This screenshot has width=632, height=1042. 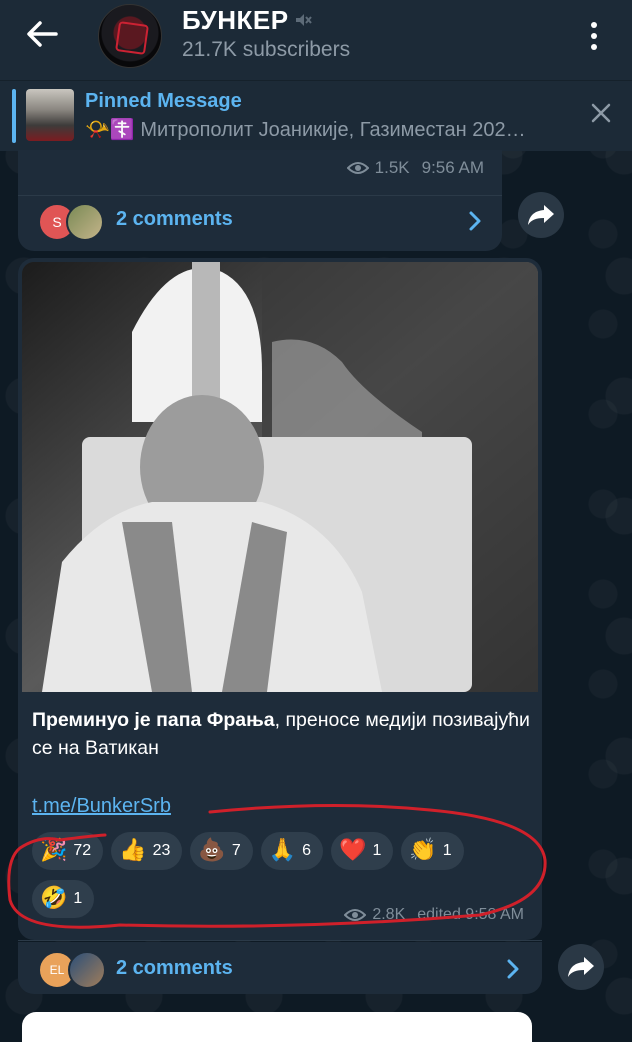 I want to click on previous-comments-label: 2 comments, so click(x=174, y=219).